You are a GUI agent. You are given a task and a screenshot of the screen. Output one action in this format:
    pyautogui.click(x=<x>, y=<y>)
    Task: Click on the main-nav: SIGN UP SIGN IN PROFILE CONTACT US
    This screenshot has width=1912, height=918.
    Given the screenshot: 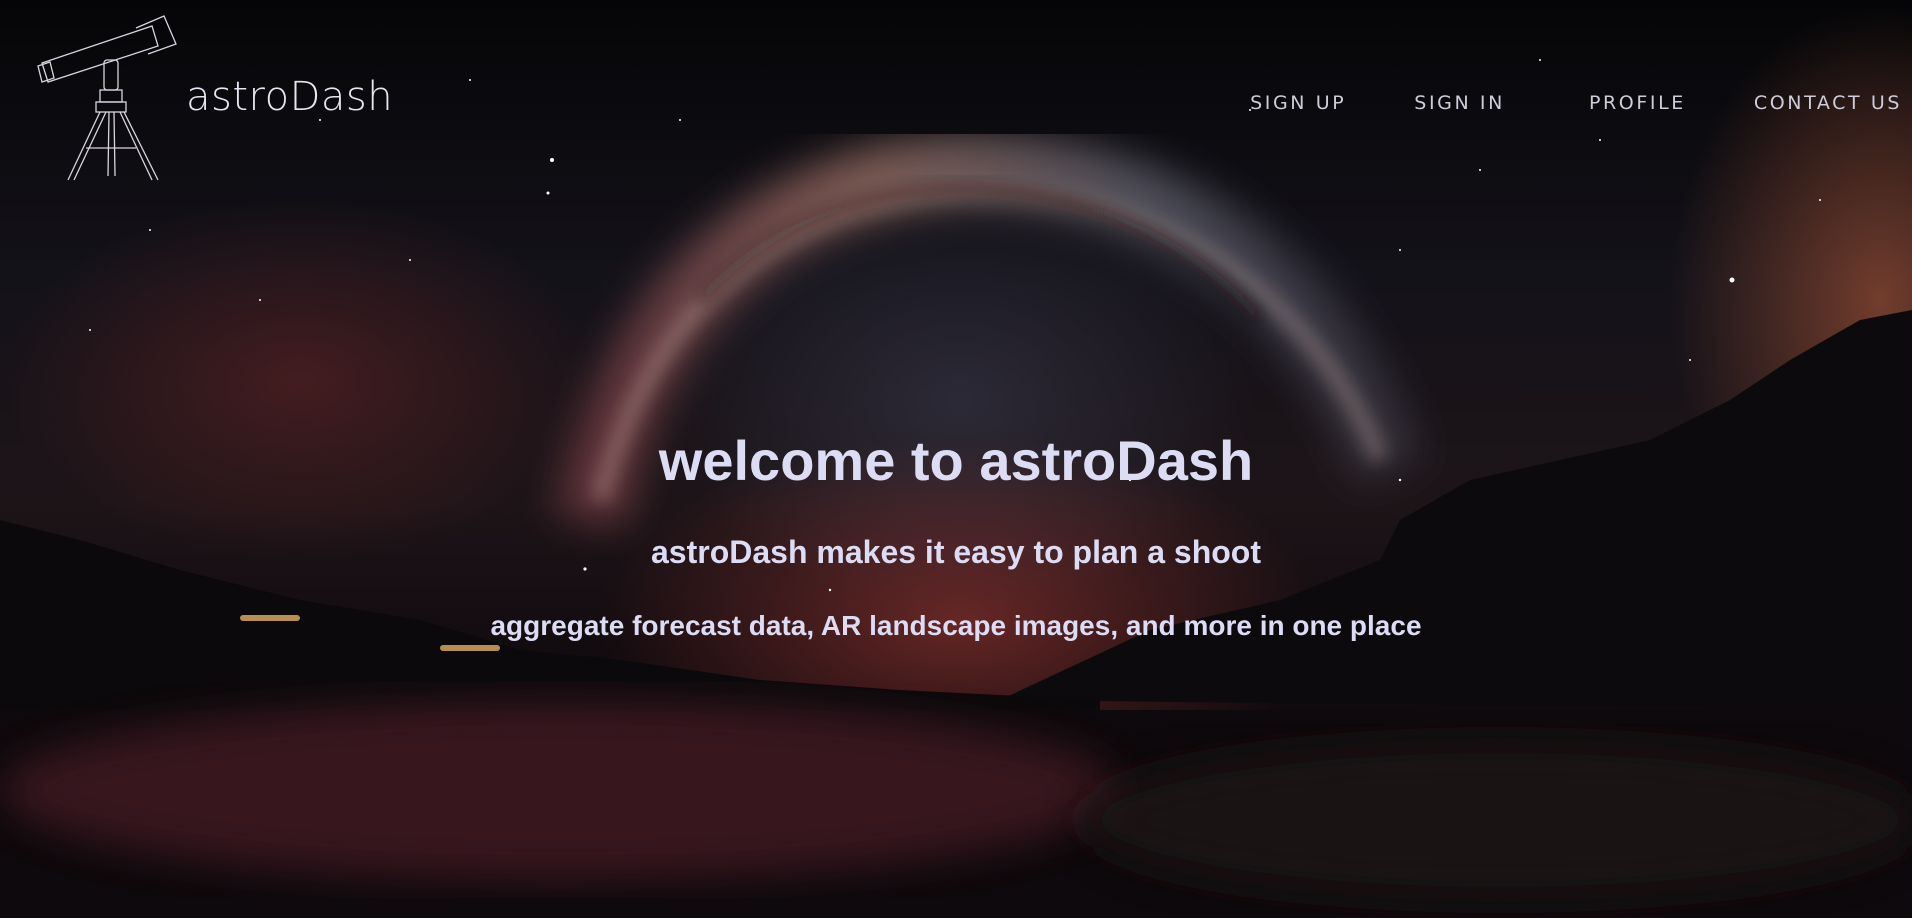 What is the action you would take?
    pyautogui.click(x=1576, y=103)
    